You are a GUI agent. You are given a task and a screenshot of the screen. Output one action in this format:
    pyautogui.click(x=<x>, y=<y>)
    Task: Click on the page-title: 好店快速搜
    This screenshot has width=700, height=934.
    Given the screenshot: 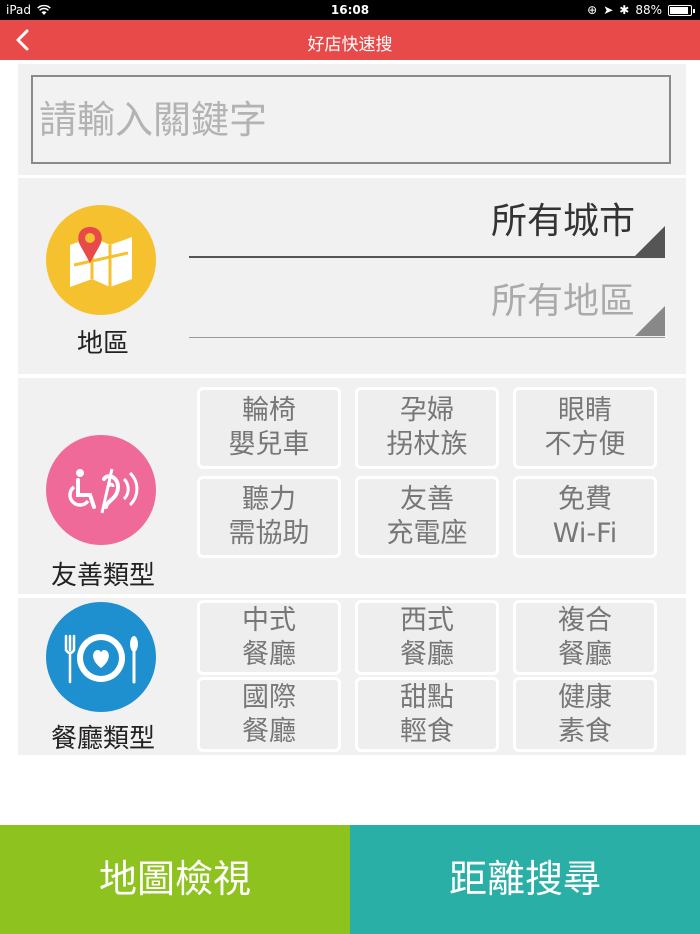 What is the action you would take?
    pyautogui.click(x=350, y=45)
    